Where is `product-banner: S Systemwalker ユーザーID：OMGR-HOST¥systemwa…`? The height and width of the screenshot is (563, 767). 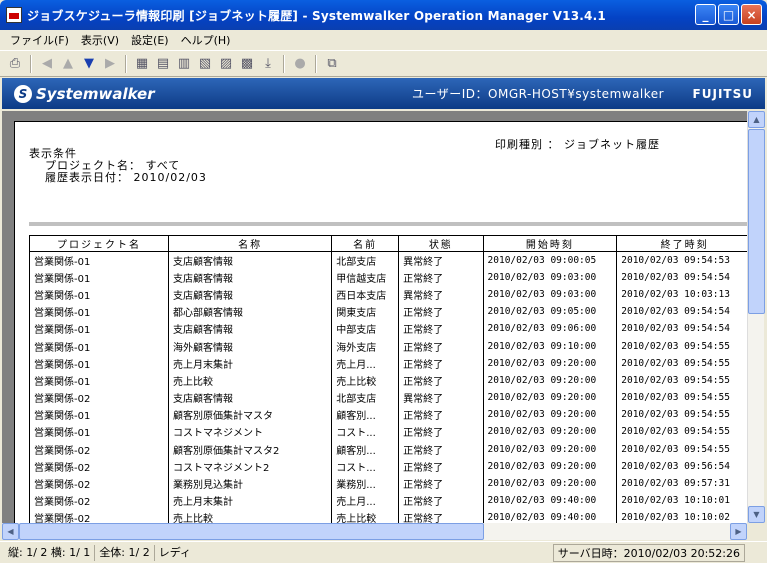 product-banner: S Systemwalker ユーザーID：OMGR-HOST¥systemwa… is located at coordinates (383, 93).